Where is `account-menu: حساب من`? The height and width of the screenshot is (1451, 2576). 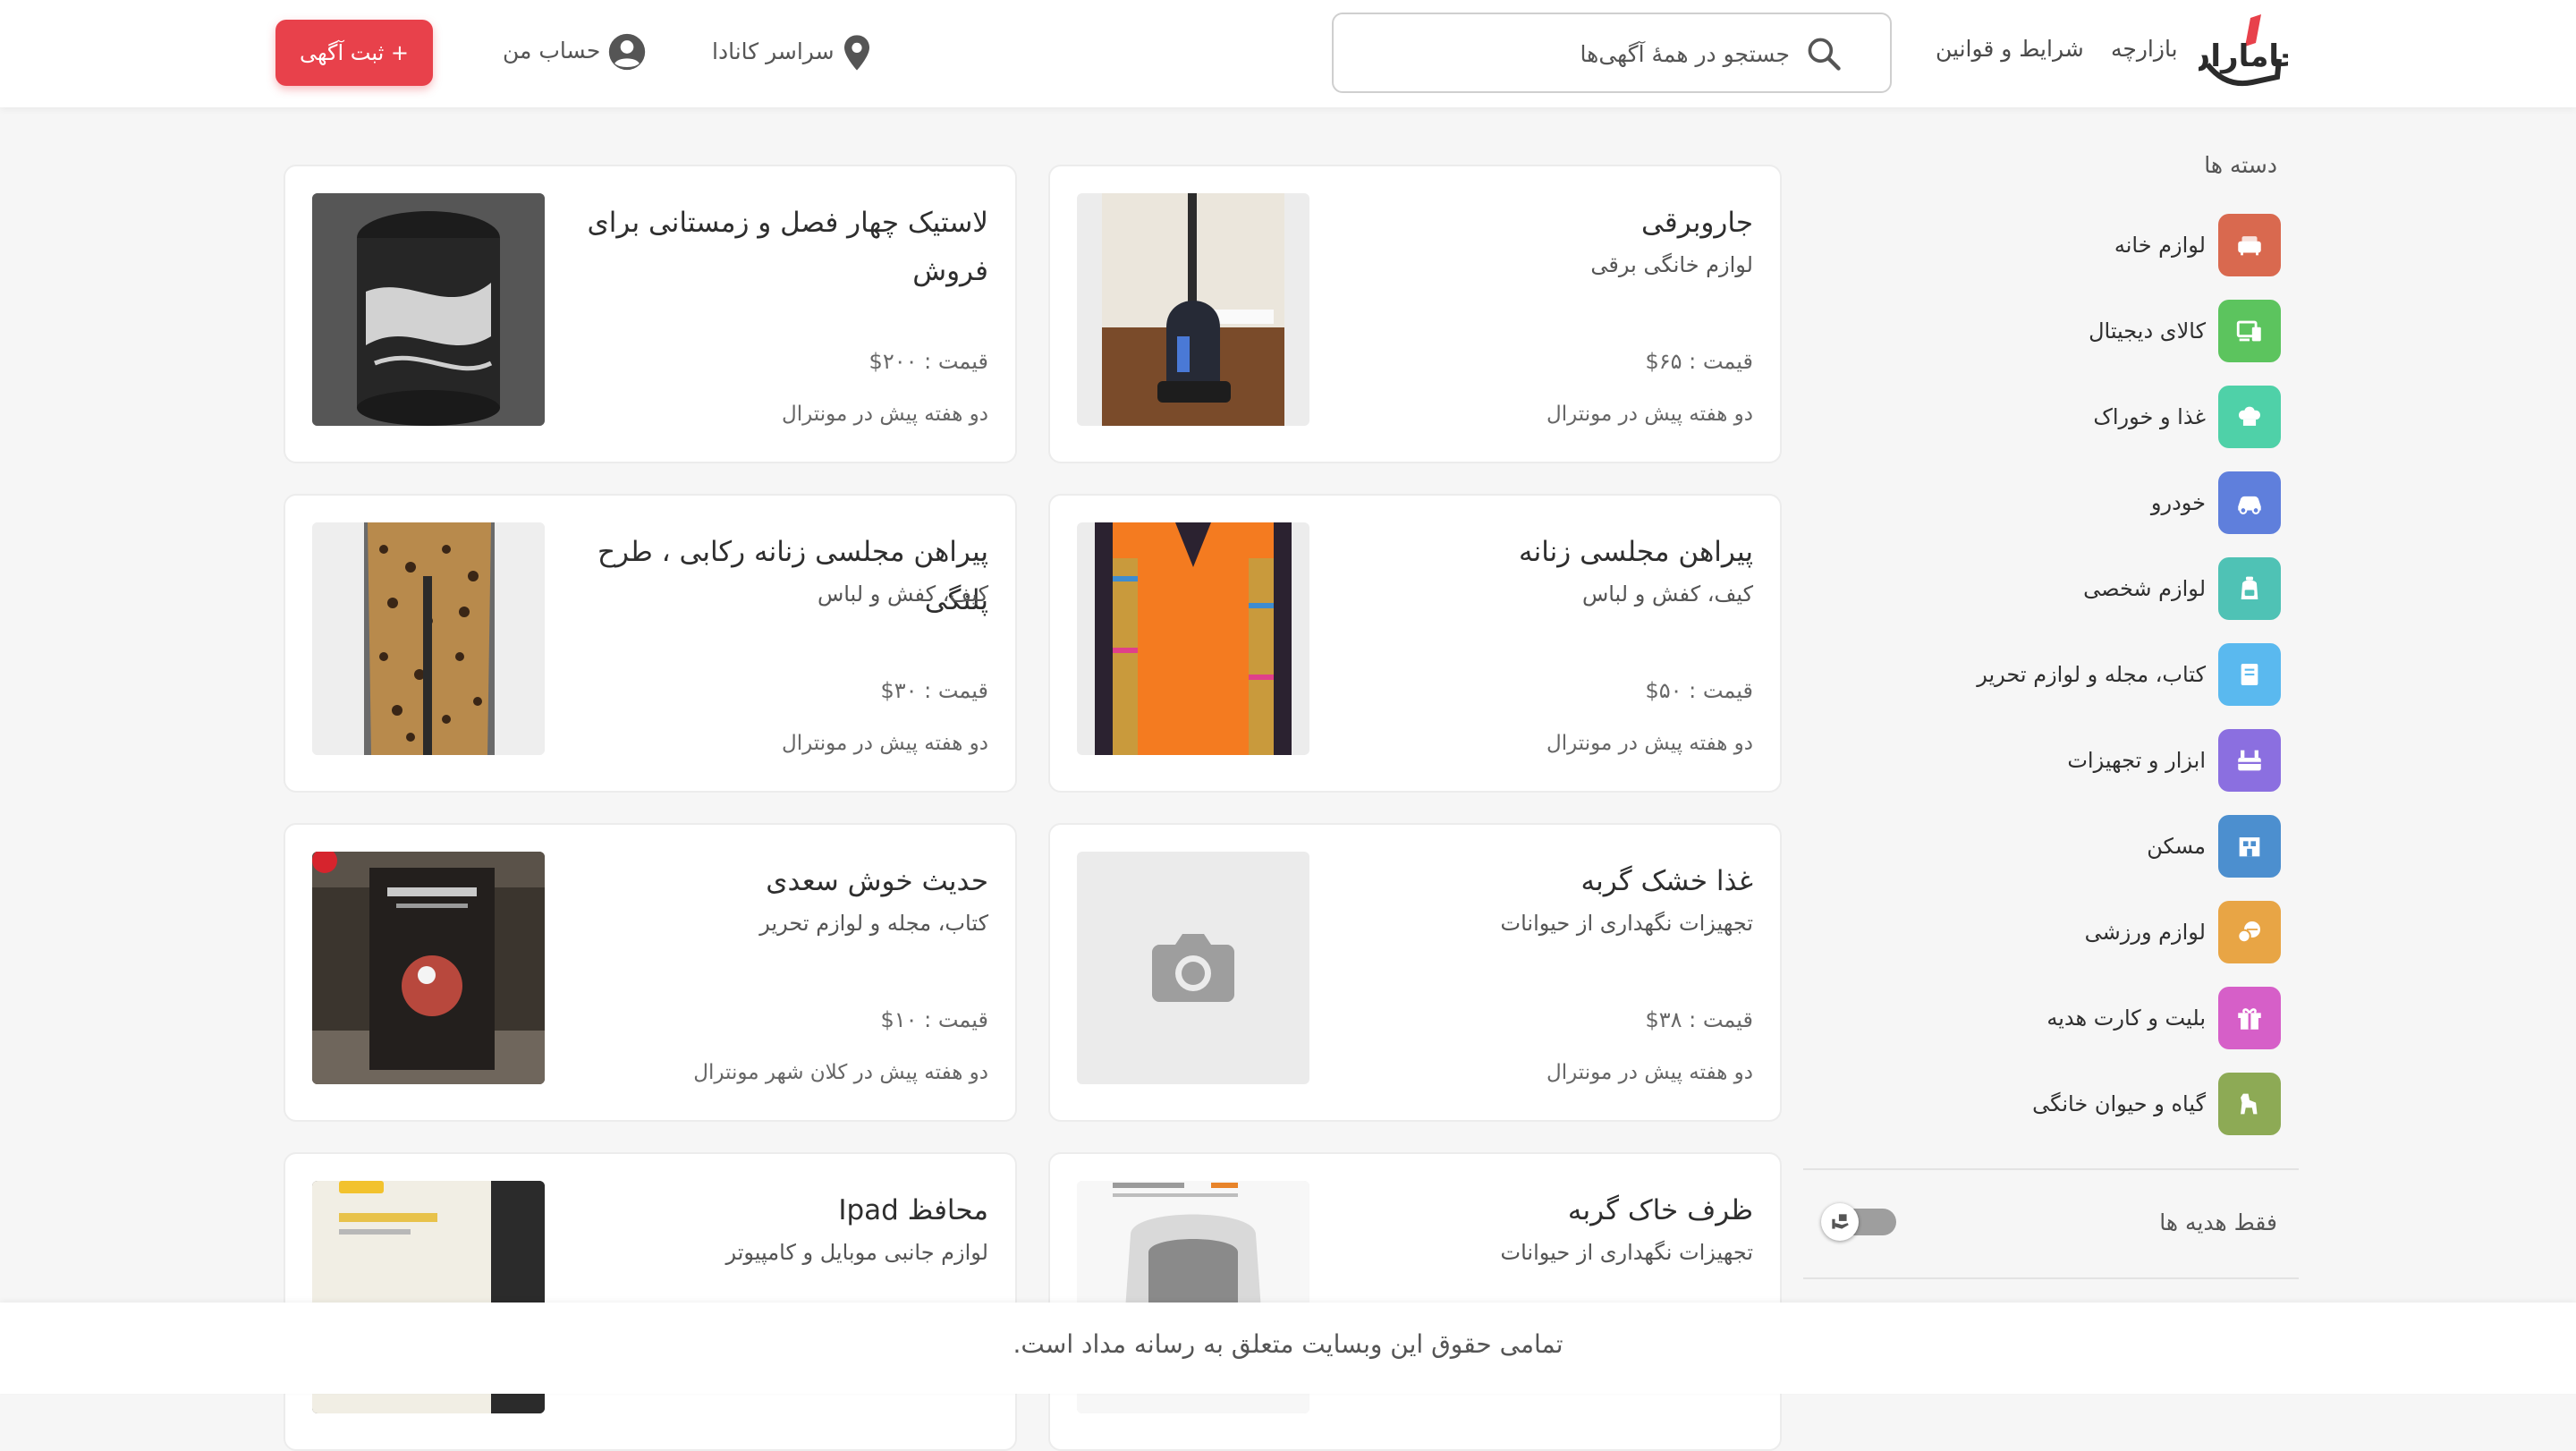
account-menu: حساب من is located at coordinates (575, 52).